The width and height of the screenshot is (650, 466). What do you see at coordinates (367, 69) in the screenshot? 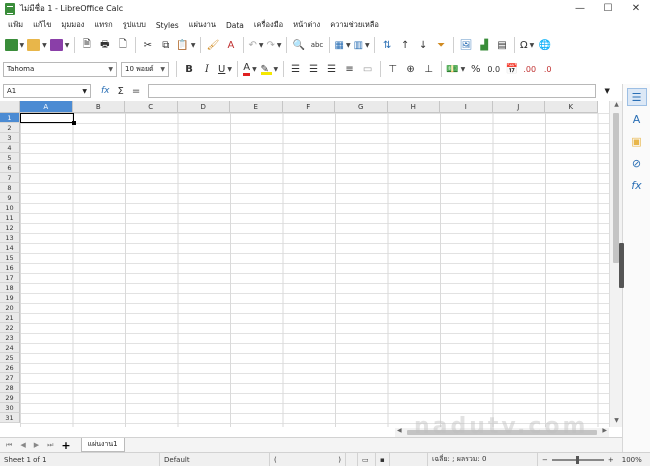
I see `merge-cells-button: ▭` at bounding box center [367, 69].